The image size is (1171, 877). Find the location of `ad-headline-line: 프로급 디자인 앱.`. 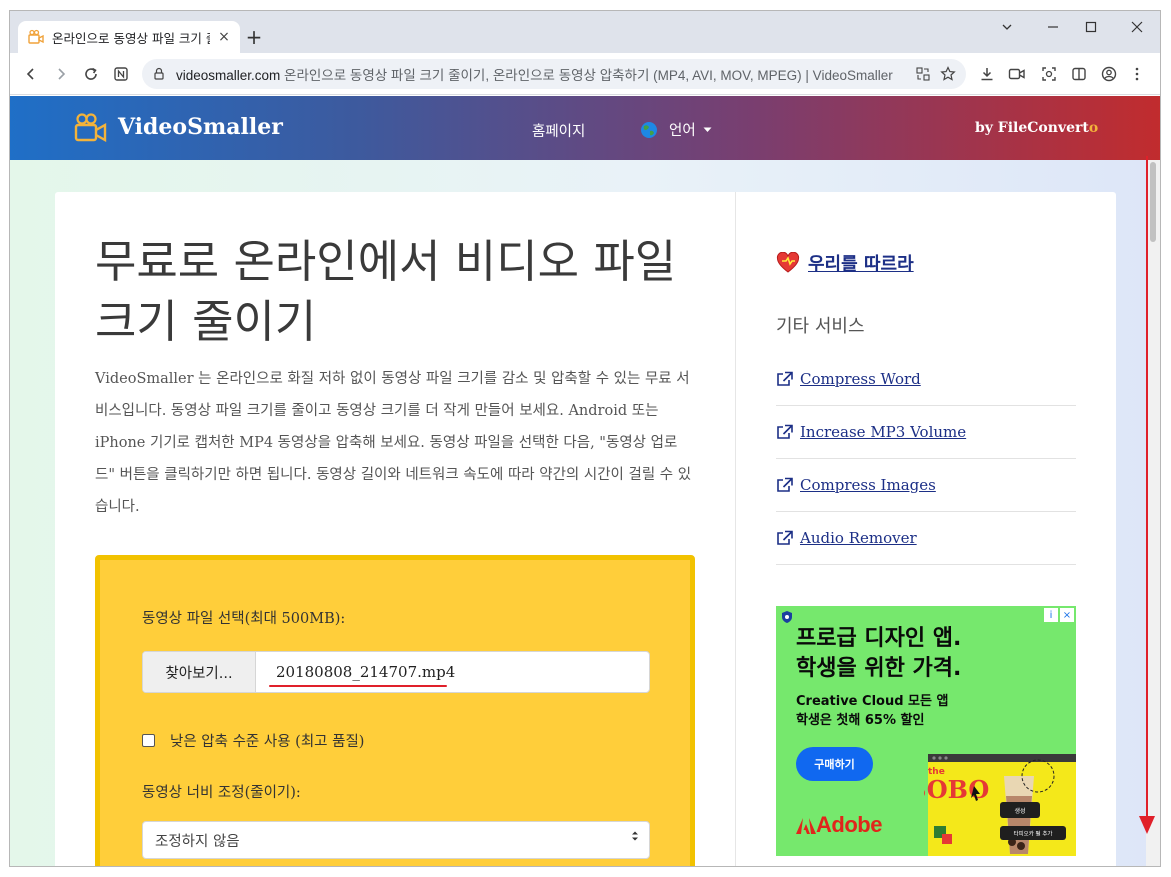

ad-headline-line: 프로급 디자인 앱. is located at coordinates (879, 638).